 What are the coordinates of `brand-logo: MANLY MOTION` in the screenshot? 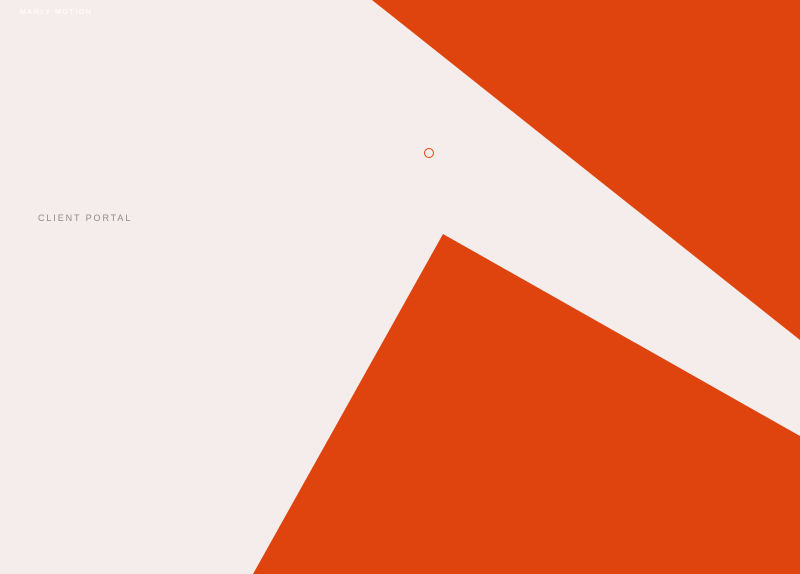 It's located at (56, 12).